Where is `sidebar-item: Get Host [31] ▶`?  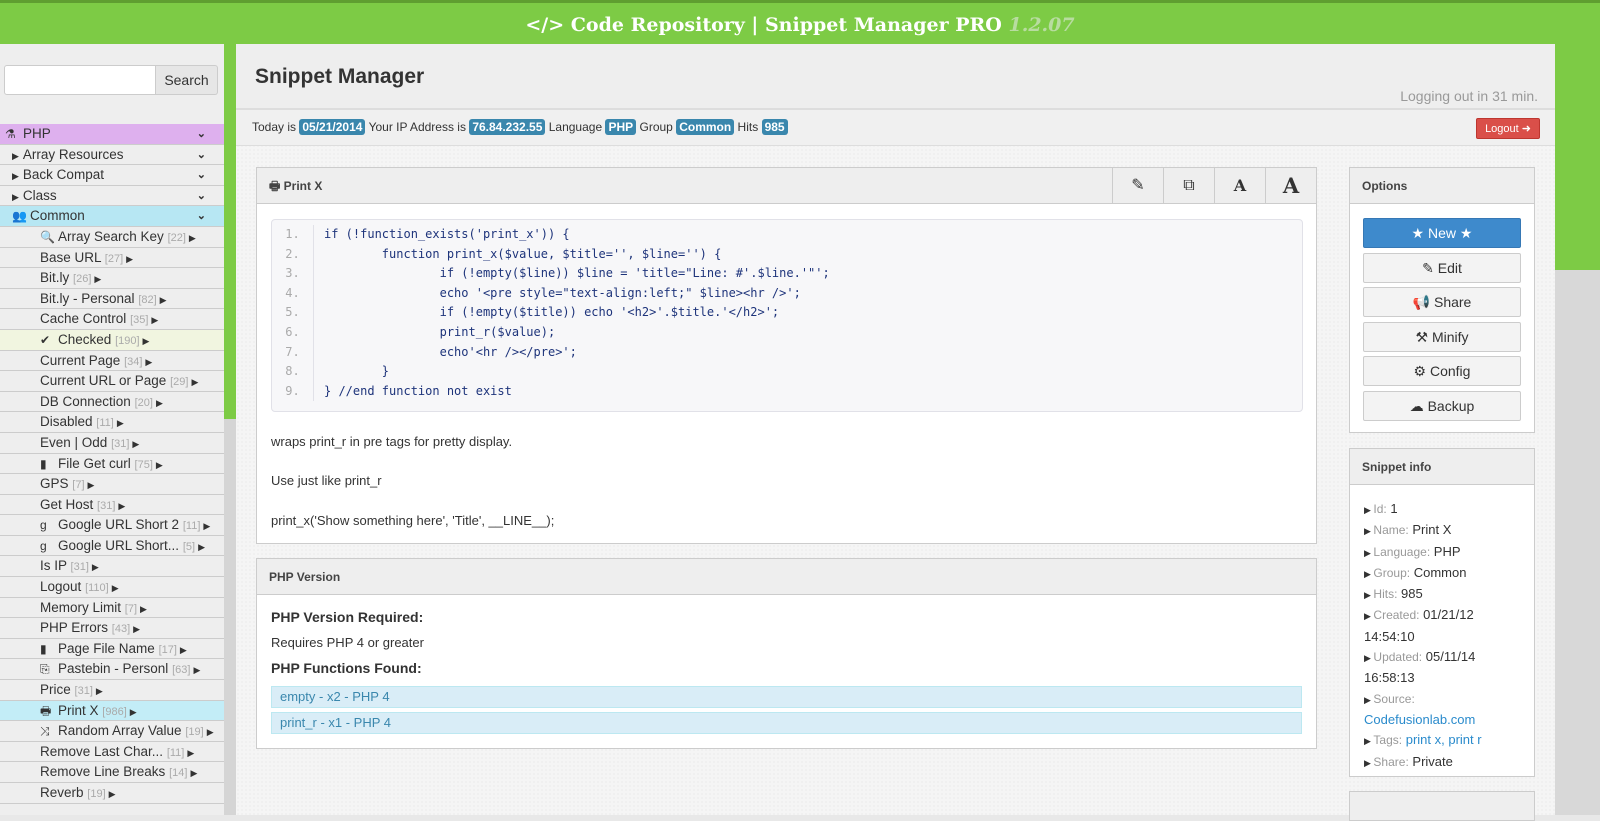 sidebar-item: Get Host [31] ▶ is located at coordinates (112, 505).